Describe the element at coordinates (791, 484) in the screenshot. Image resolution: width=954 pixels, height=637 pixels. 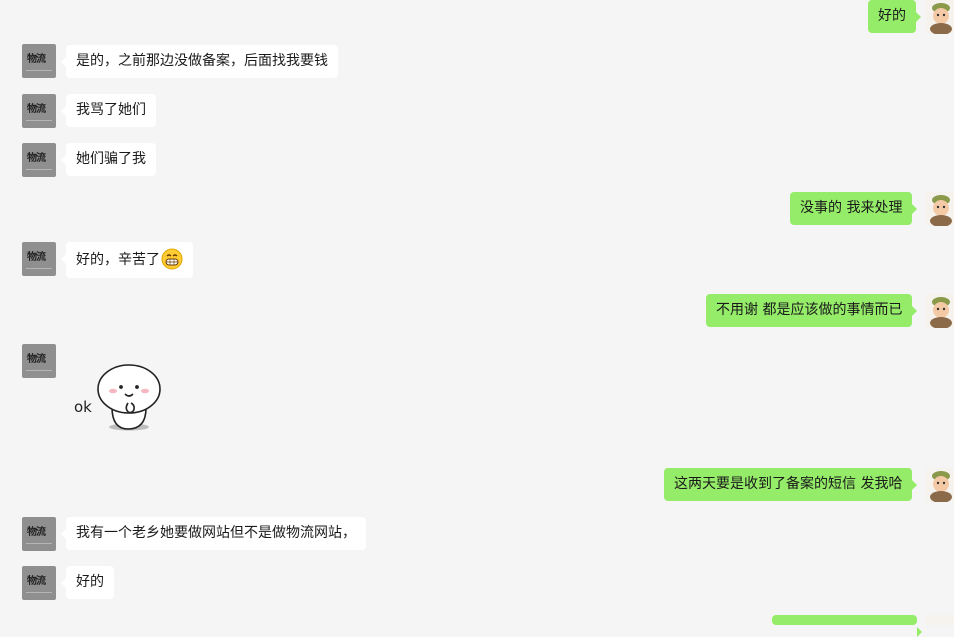
I see `message-bubble-outgoing: 这两天要是收到了备案的短信 发我哈` at that location.